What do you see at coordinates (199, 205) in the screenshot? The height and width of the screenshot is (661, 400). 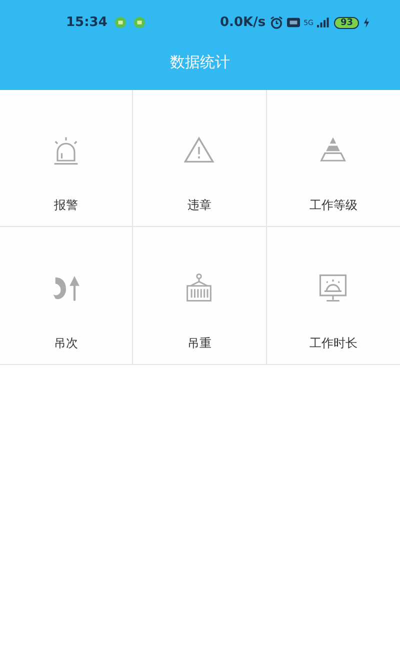 I see `tile-label: 违章` at bounding box center [199, 205].